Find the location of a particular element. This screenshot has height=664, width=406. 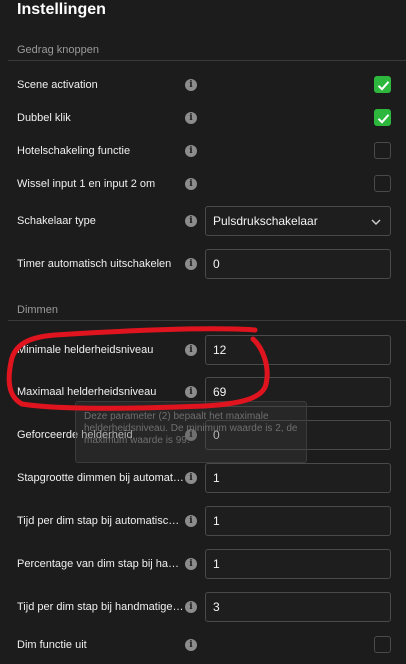

annotation-circle is located at coordinates (138, 368).